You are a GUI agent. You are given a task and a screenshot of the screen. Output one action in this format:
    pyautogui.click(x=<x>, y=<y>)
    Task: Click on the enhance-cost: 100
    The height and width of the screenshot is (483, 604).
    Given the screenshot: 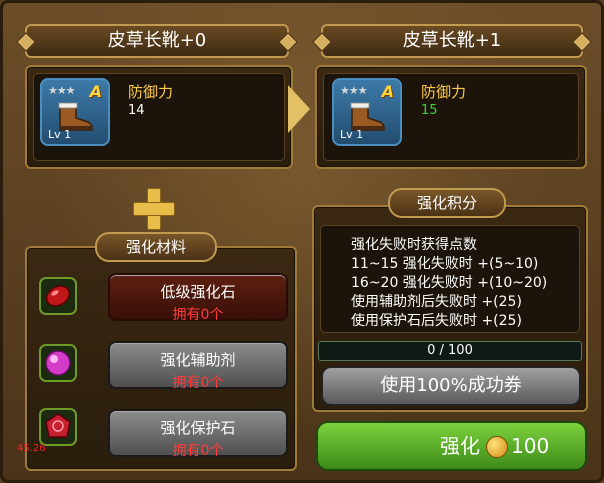 What is the action you would take?
    pyautogui.click(x=530, y=446)
    